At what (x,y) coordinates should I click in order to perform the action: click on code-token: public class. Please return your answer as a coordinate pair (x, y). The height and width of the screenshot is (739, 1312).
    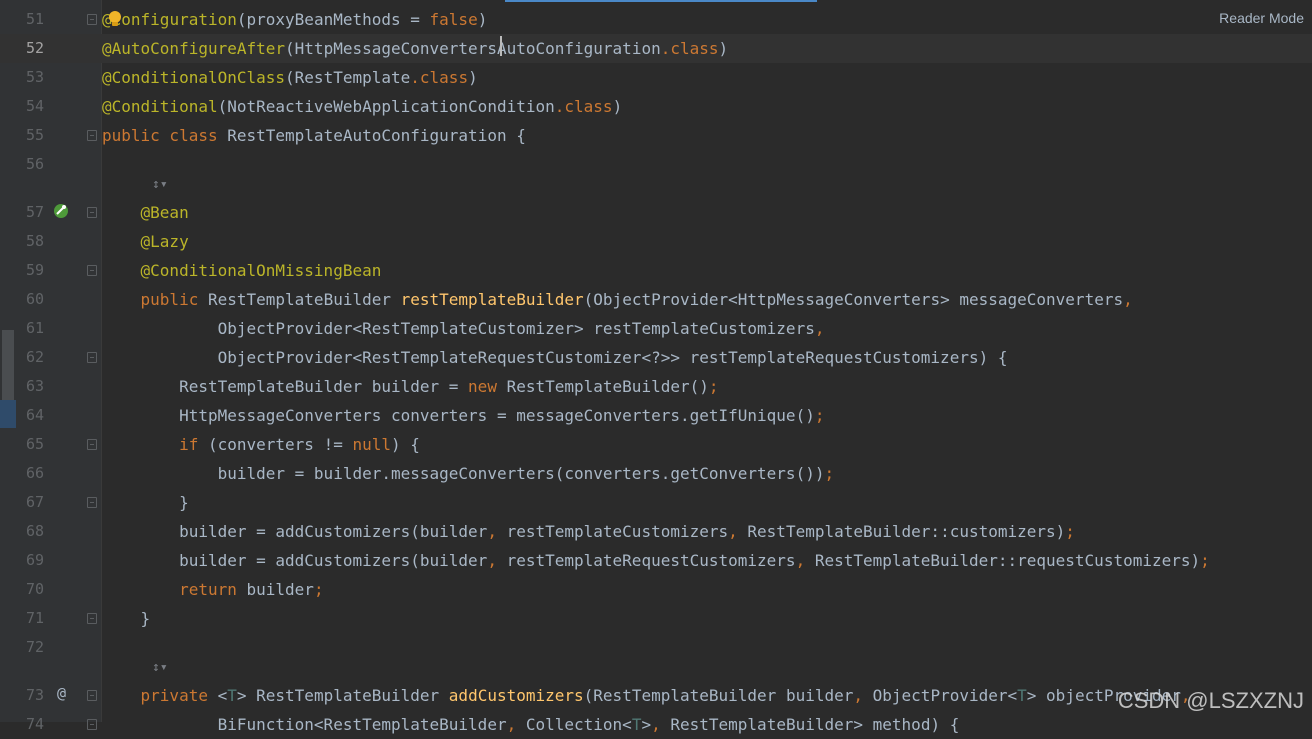
    Looking at the image, I should click on (165, 135).